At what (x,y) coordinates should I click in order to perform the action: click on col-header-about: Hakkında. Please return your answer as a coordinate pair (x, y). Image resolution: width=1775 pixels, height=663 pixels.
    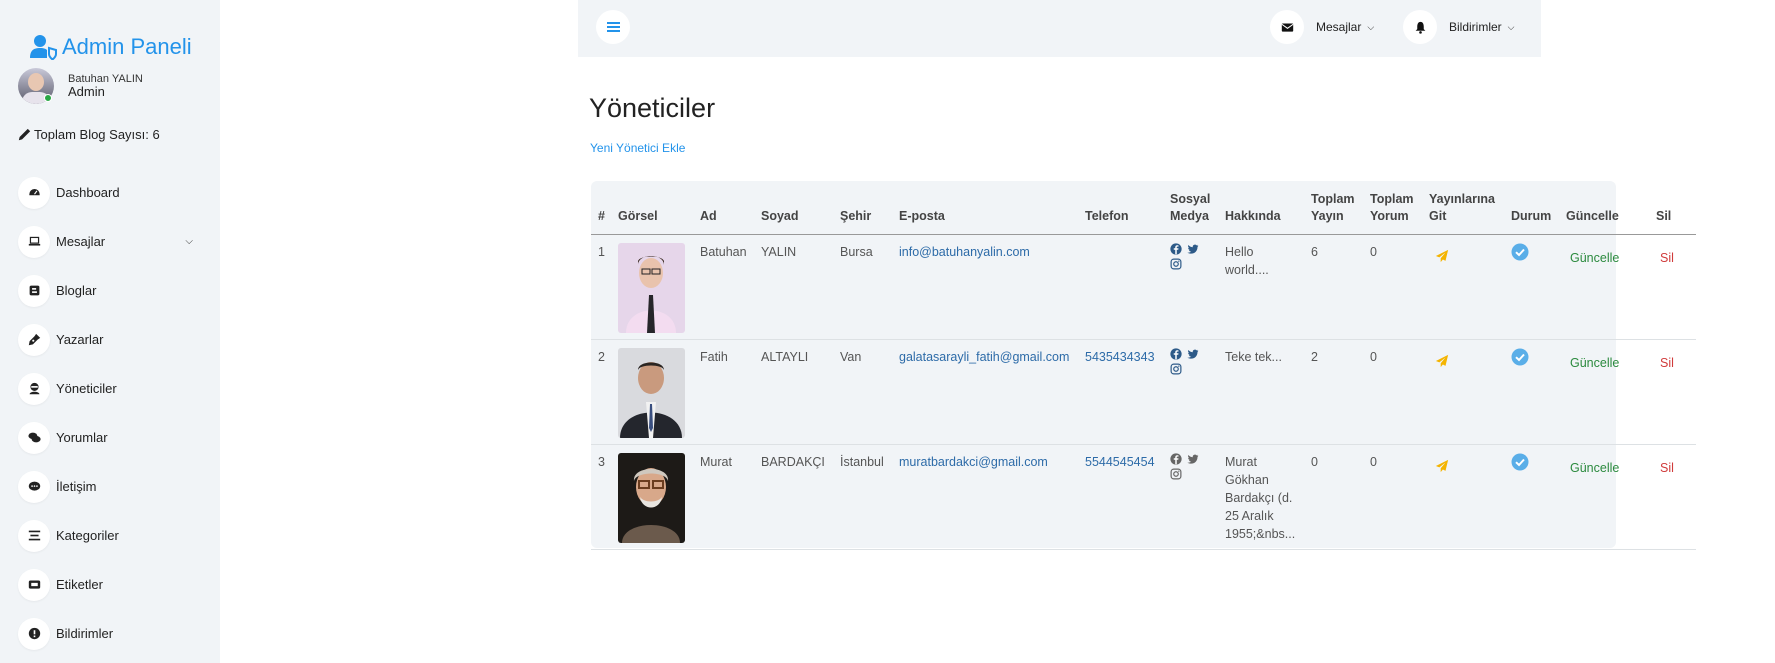
    Looking at the image, I should click on (1261, 208).